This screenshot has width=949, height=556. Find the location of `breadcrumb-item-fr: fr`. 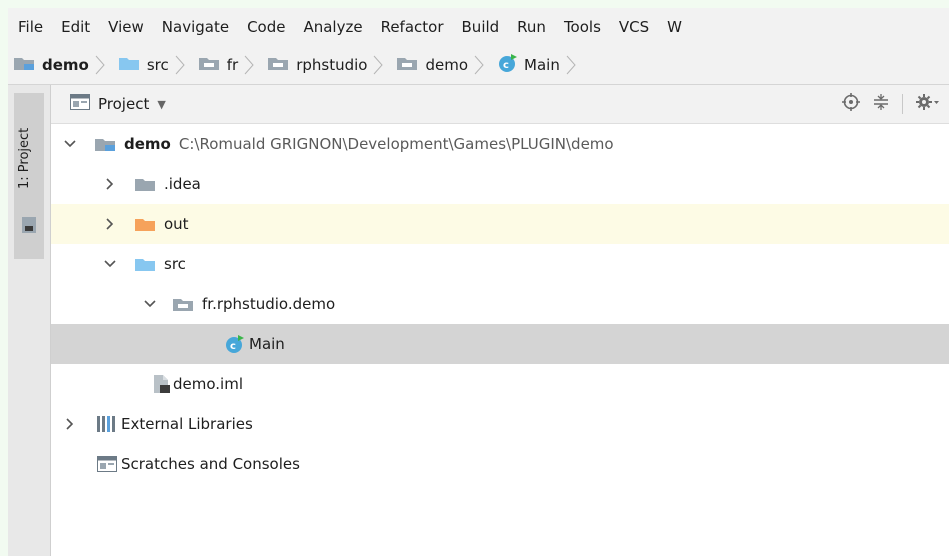

breadcrumb-item-fr: fr is located at coordinates (218, 65).